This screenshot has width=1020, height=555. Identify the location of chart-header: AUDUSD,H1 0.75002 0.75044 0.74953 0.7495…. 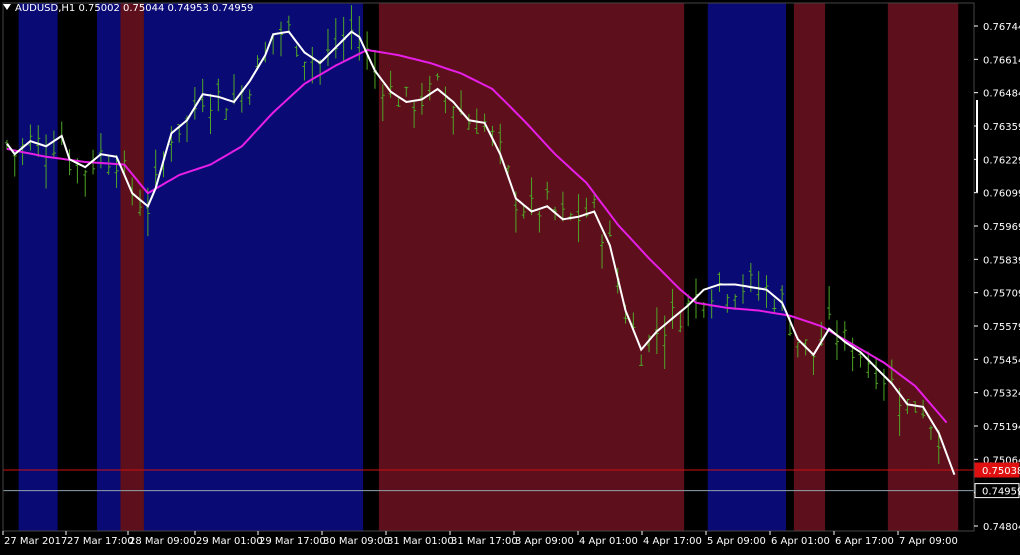
(128, 8).